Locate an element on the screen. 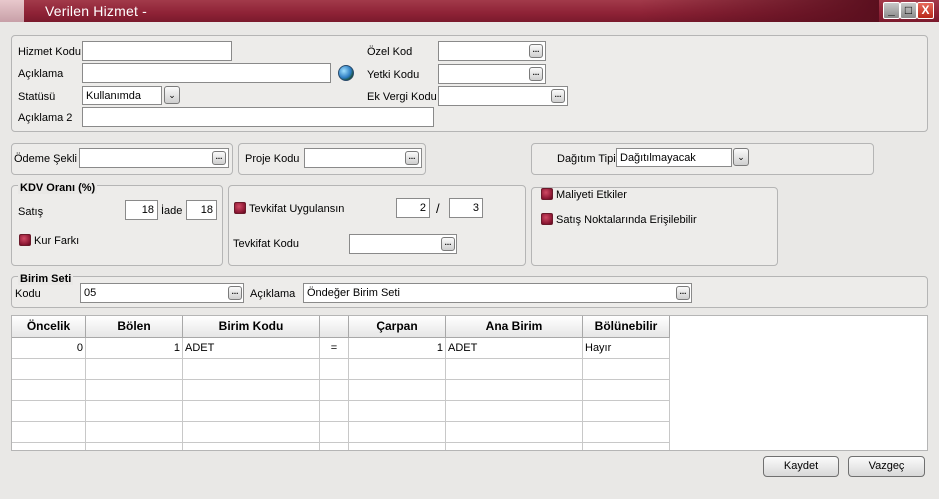  col-header-birim-kodu: Birim Kodu is located at coordinates (251, 327).